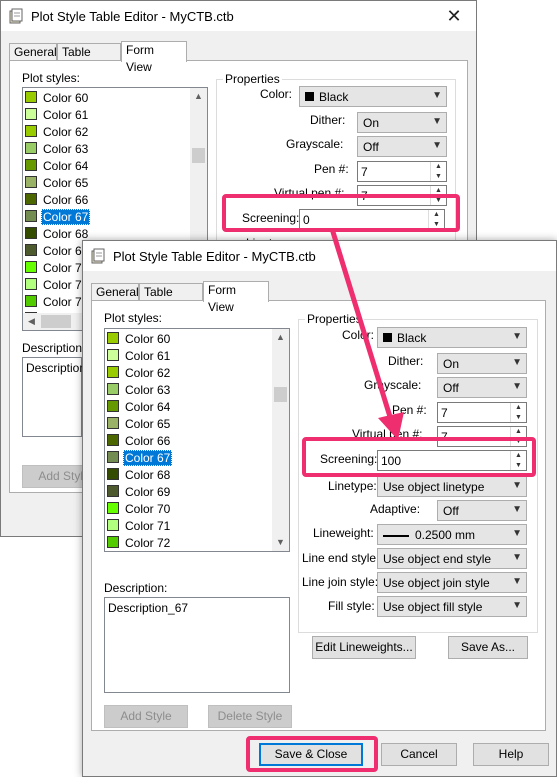 The width and height of the screenshot is (557, 777). What do you see at coordinates (433, 607) in the screenshot?
I see `fill-style-value: Use object fill style` at bounding box center [433, 607].